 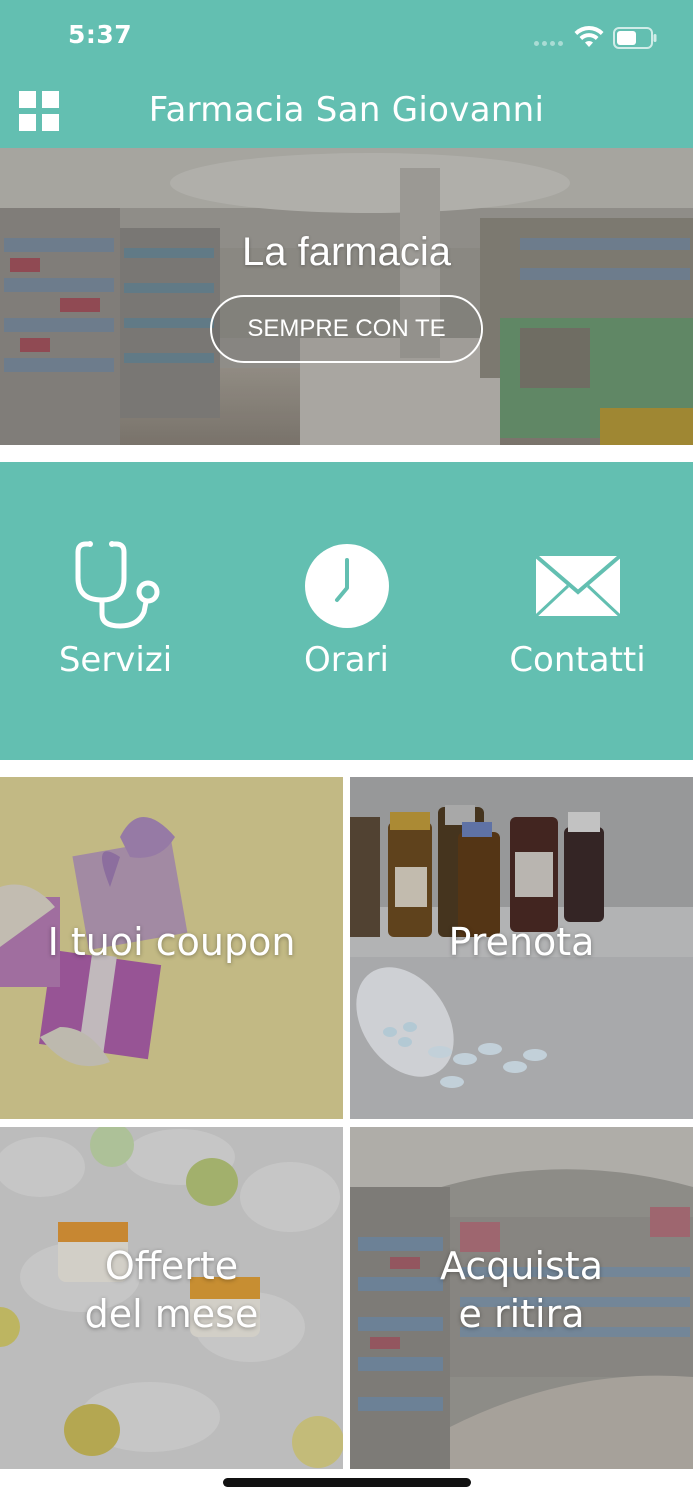 I want to click on cellular-signal-icon, so click(x=548, y=43).